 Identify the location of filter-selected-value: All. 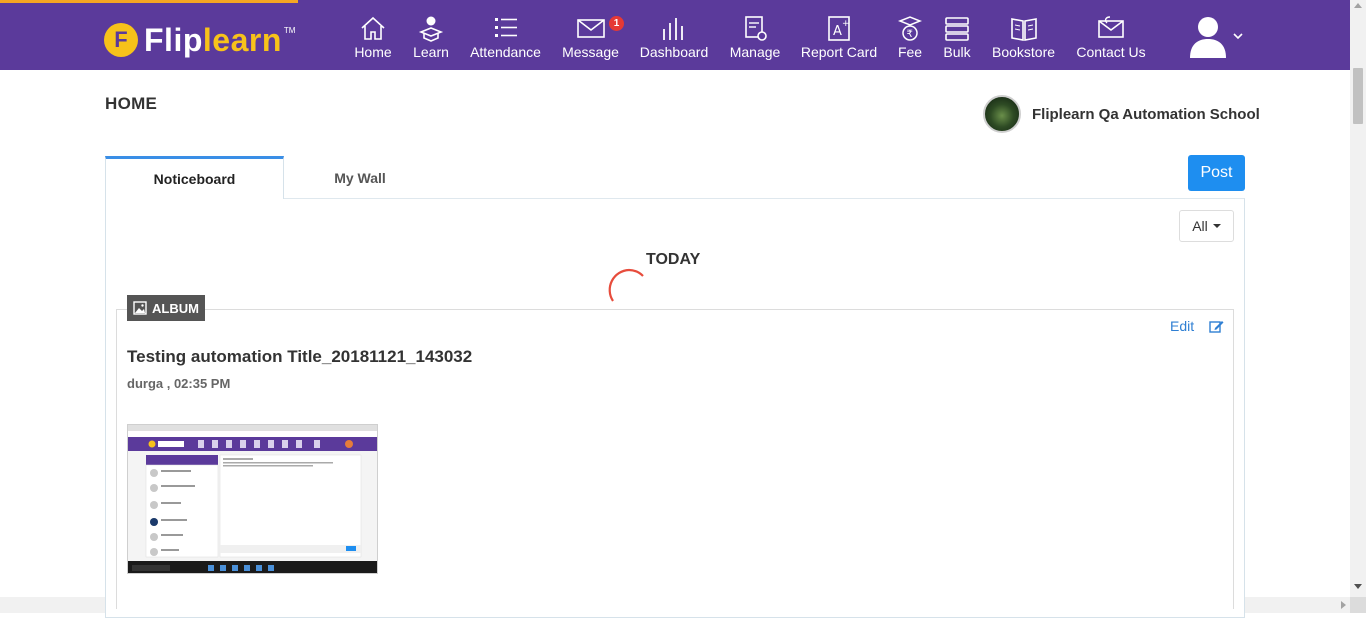
(1200, 226).